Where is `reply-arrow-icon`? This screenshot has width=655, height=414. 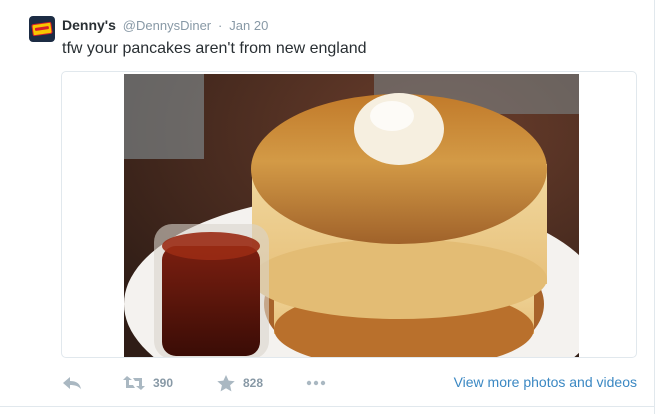 reply-arrow-icon is located at coordinates (72, 383).